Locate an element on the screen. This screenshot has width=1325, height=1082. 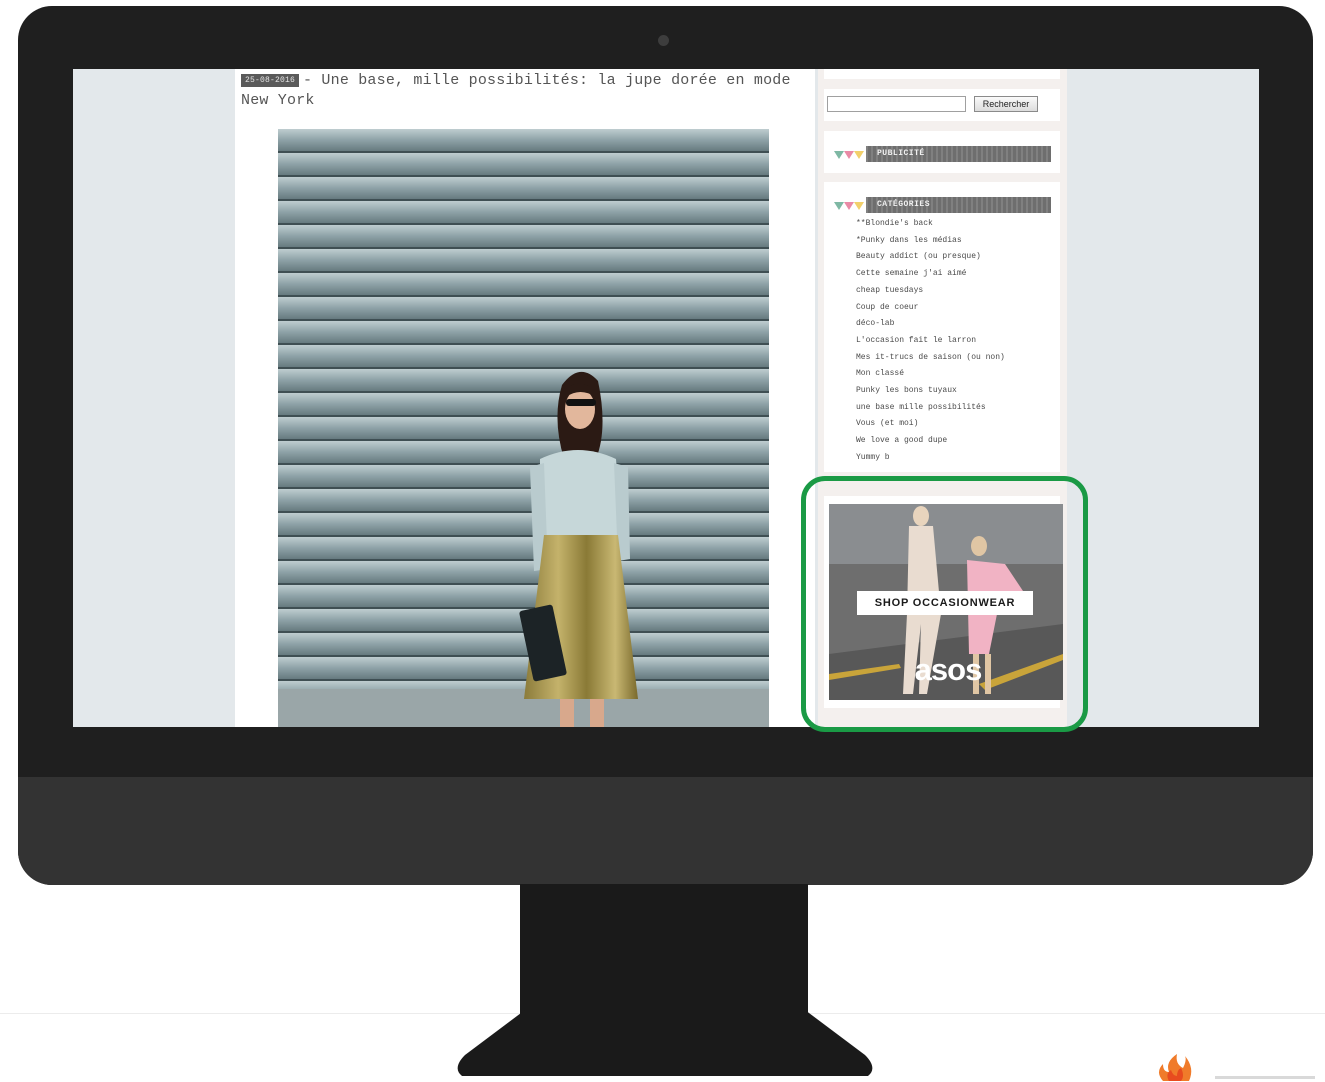
categories-header: CATÉGORIES is located at coordinates (942, 205).